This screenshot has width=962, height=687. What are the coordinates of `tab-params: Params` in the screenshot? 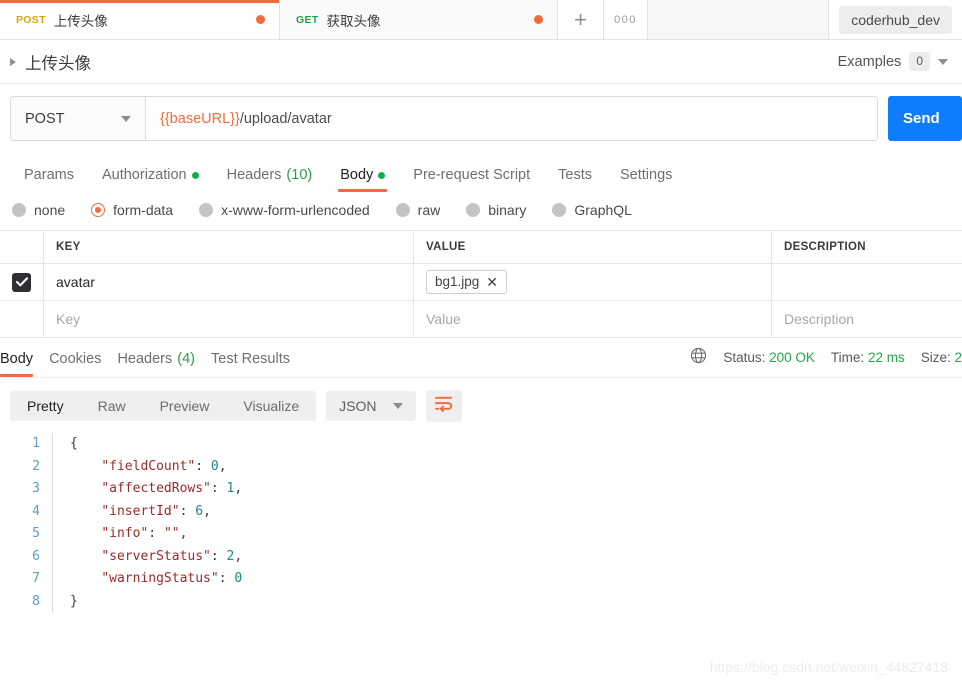 It's located at (49, 179).